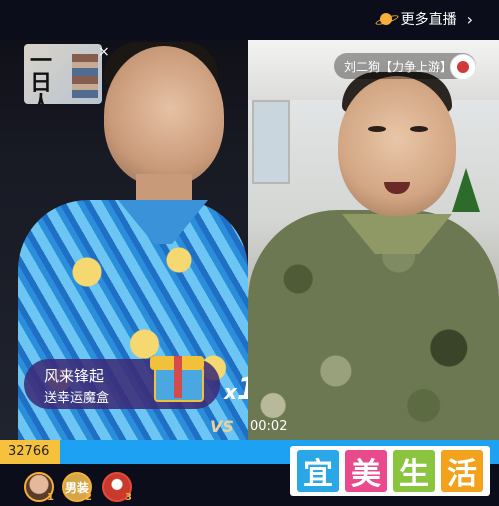  What do you see at coordinates (63, 74) in the screenshot?
I see `pip-thumbnail: 一日人生` at bounding box center [63, 74].